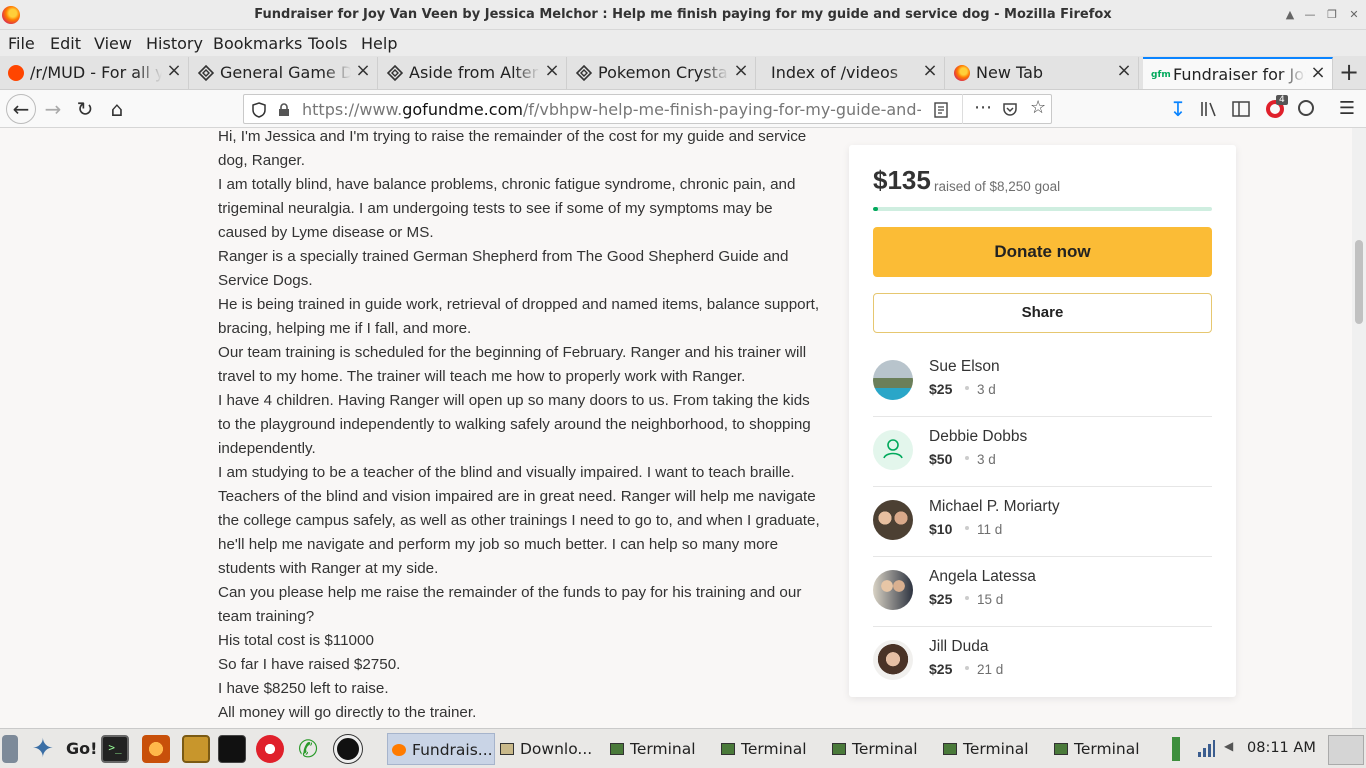  Describe the element at coordinates (1359, 282) in the screenshot. I see `scrollbar-thumb` at that location.